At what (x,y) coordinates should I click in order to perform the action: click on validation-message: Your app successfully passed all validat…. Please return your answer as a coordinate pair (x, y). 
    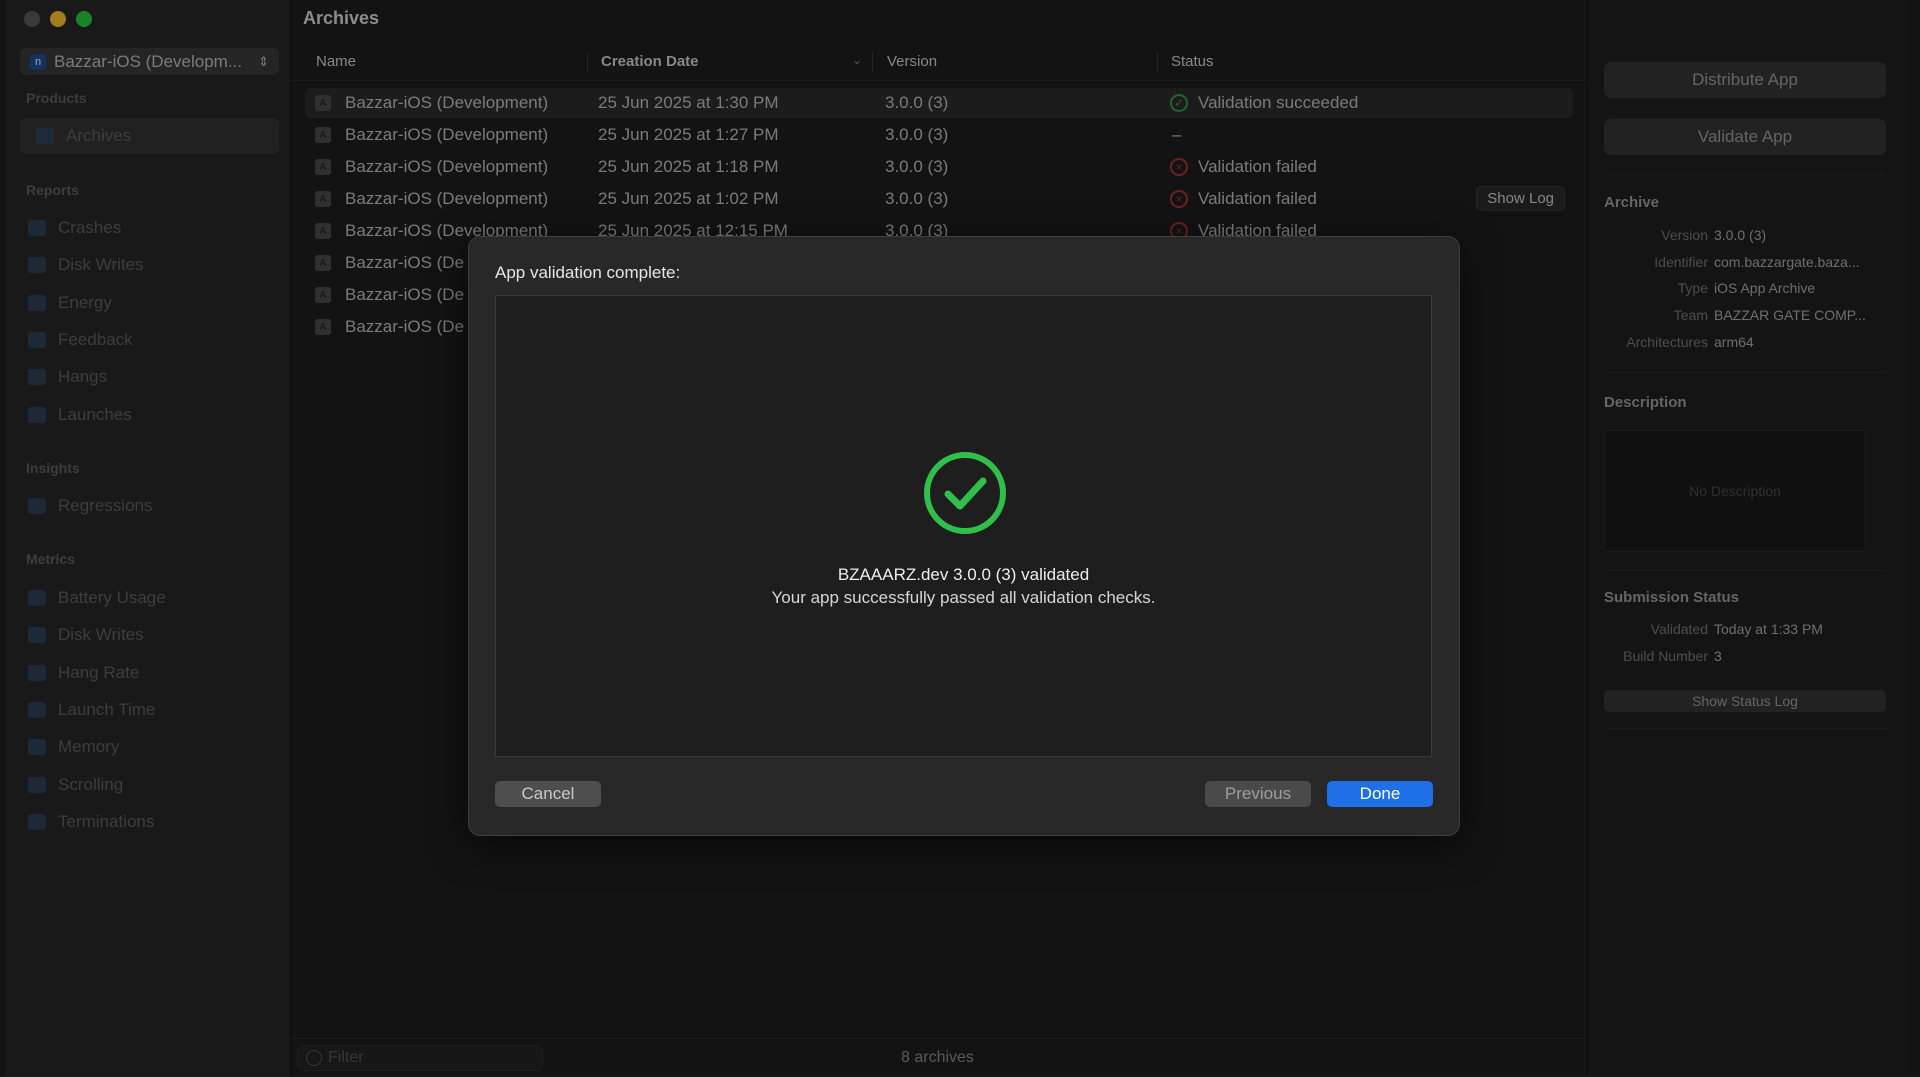
    Looking at the image, I should click on (963, 597).